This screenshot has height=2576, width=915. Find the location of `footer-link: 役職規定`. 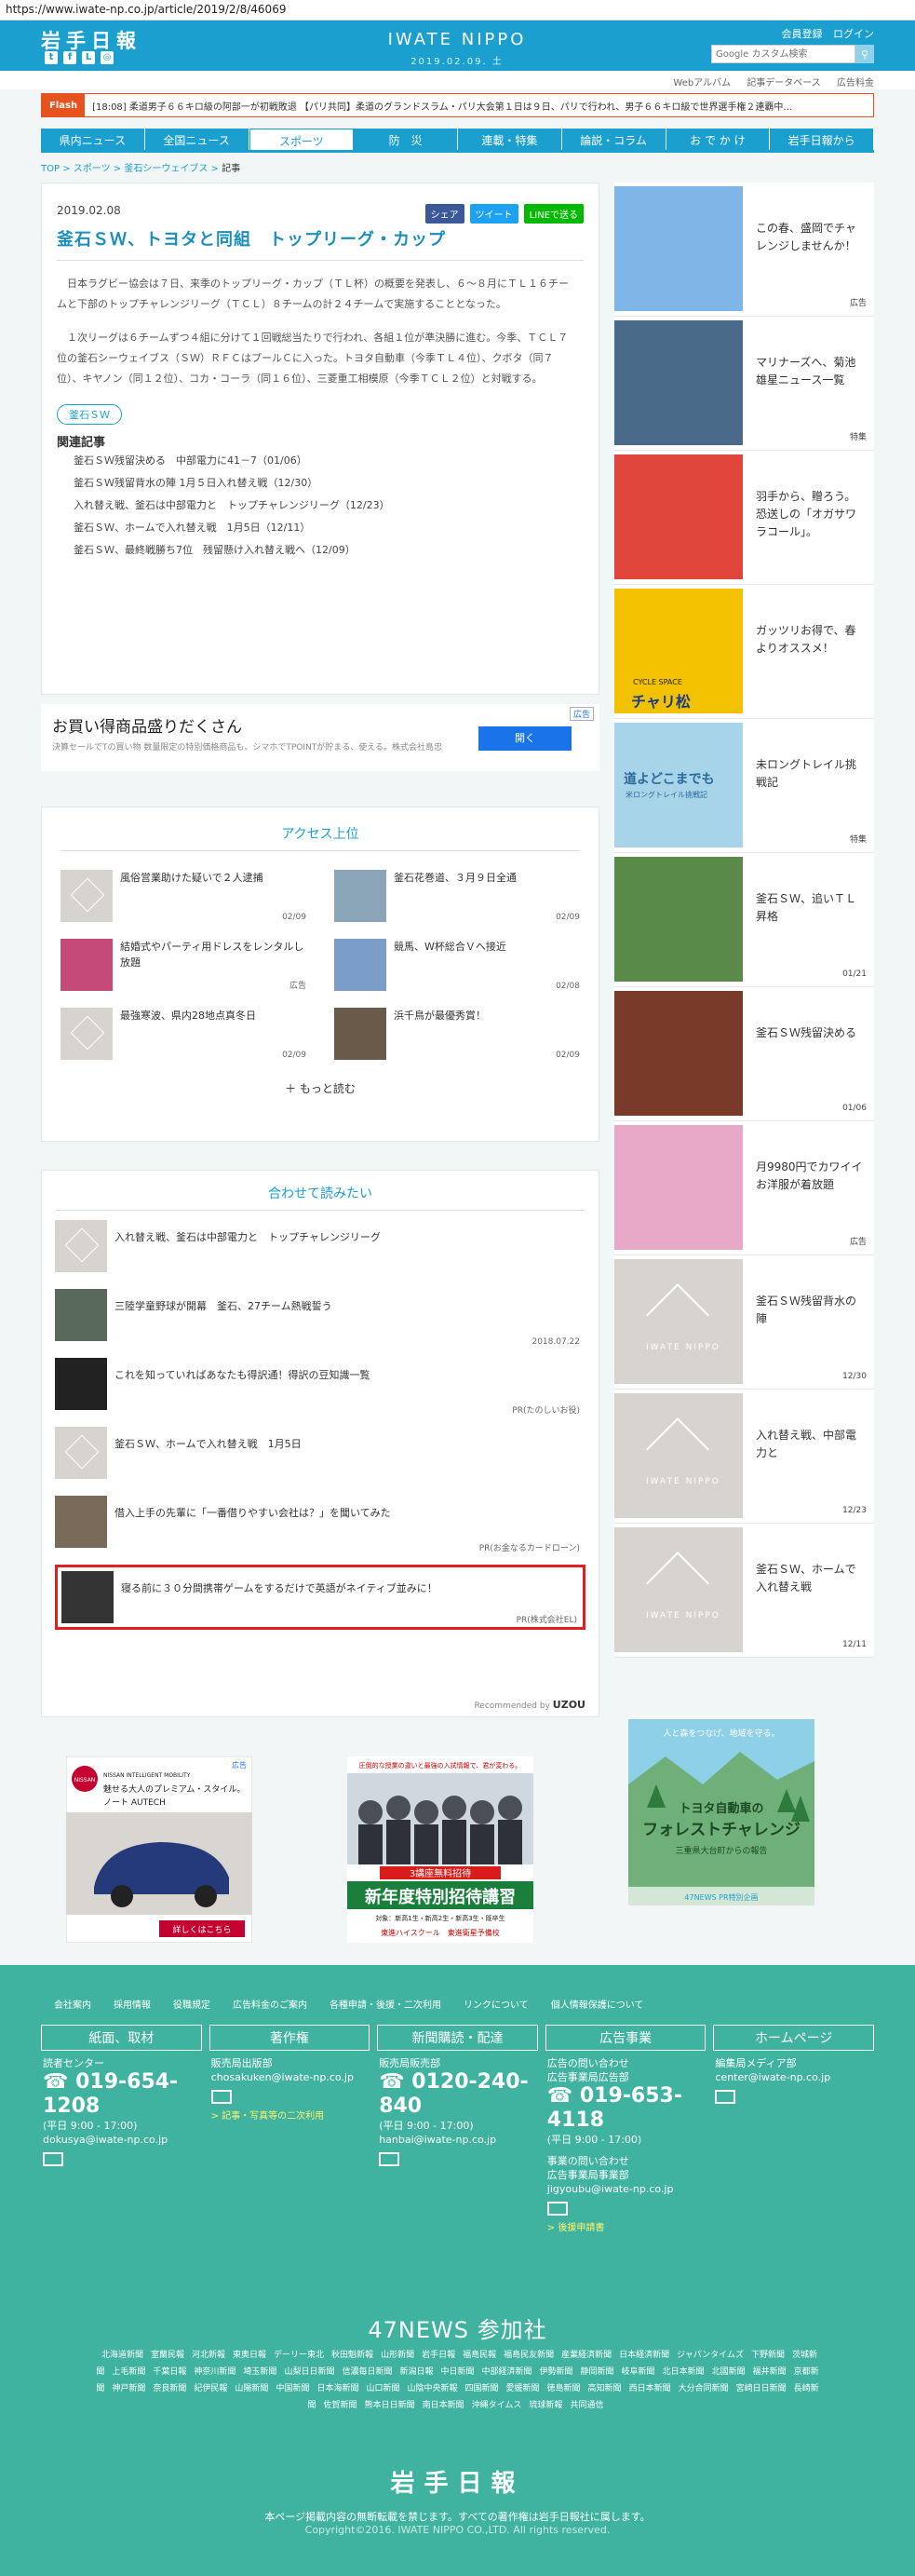

footer-link: 役職規定 is located at coordinates (191, 2004).